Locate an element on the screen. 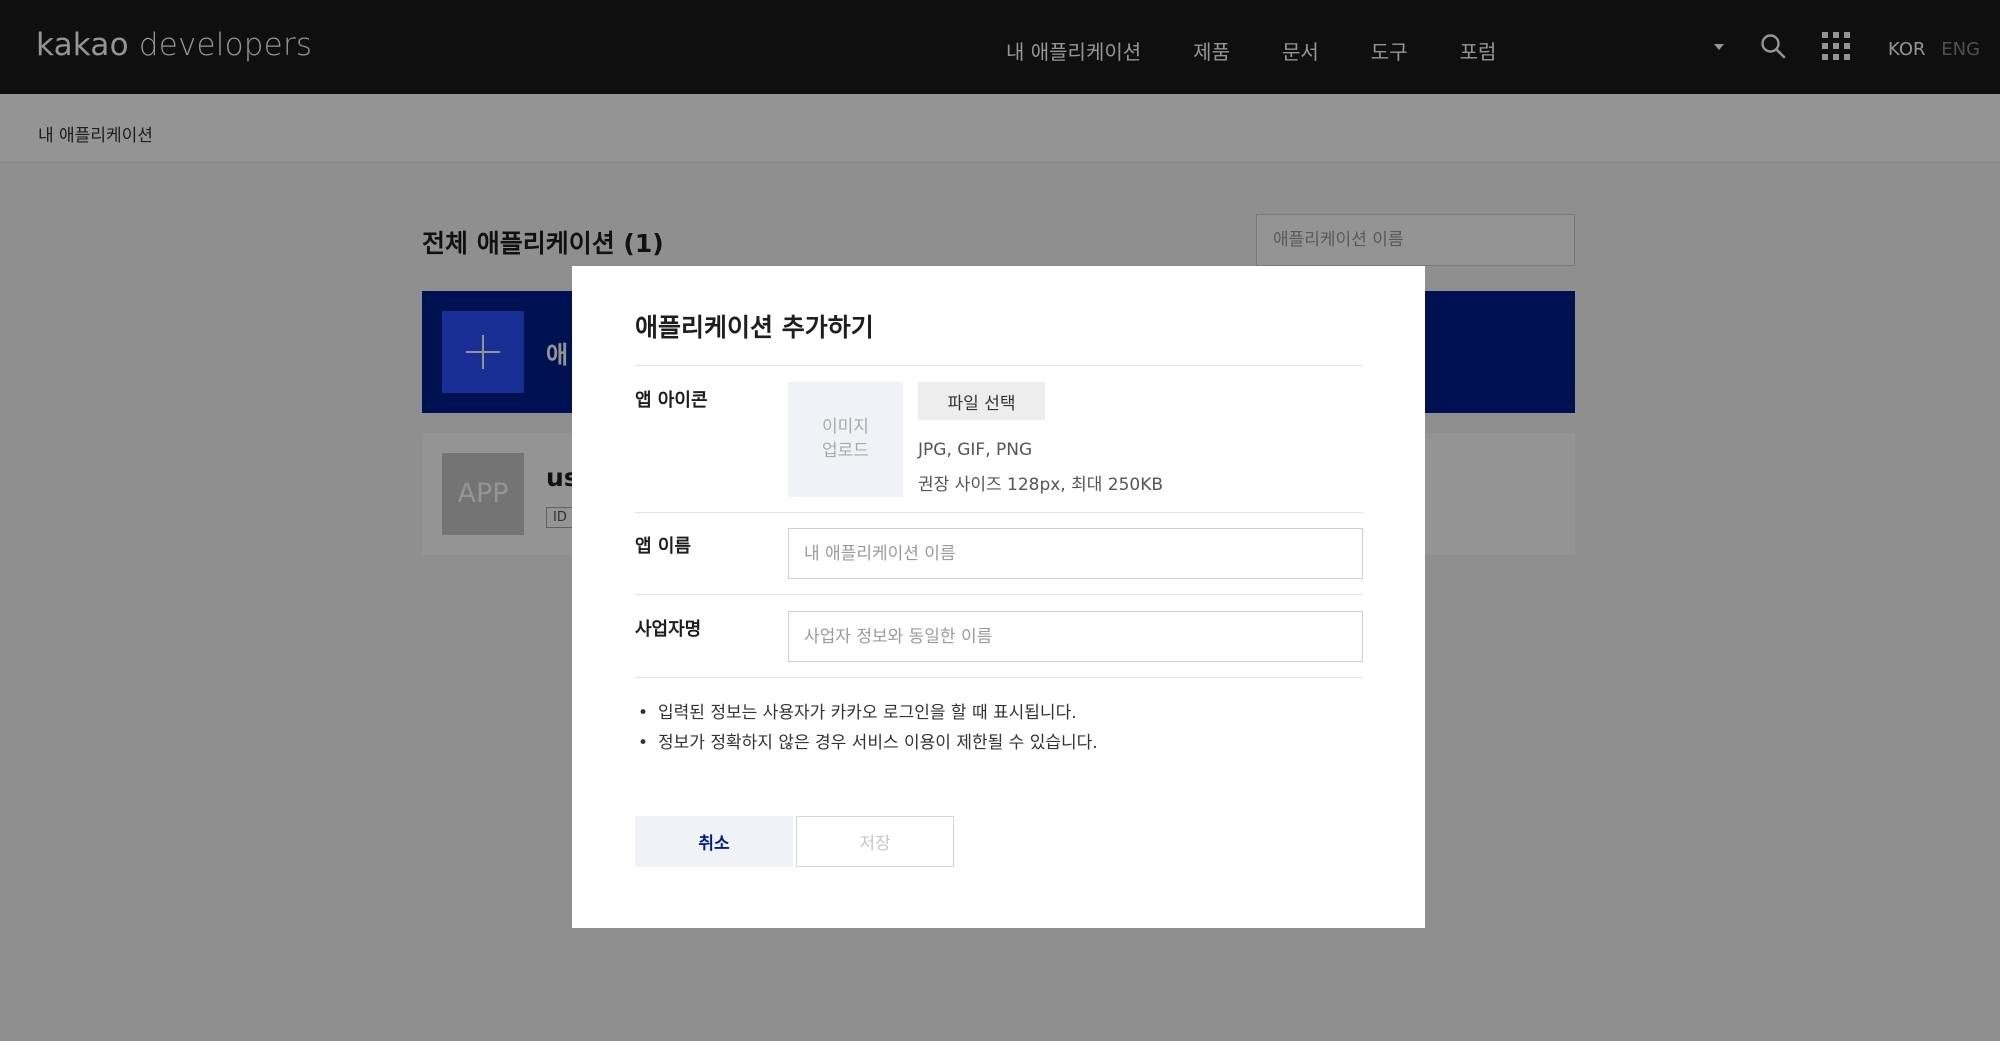 The width and height of the screenshot is (2000, 1041). size-hint: 권장 사이즈 128px, 최대 250KB is located at coordinates (1041, 485).